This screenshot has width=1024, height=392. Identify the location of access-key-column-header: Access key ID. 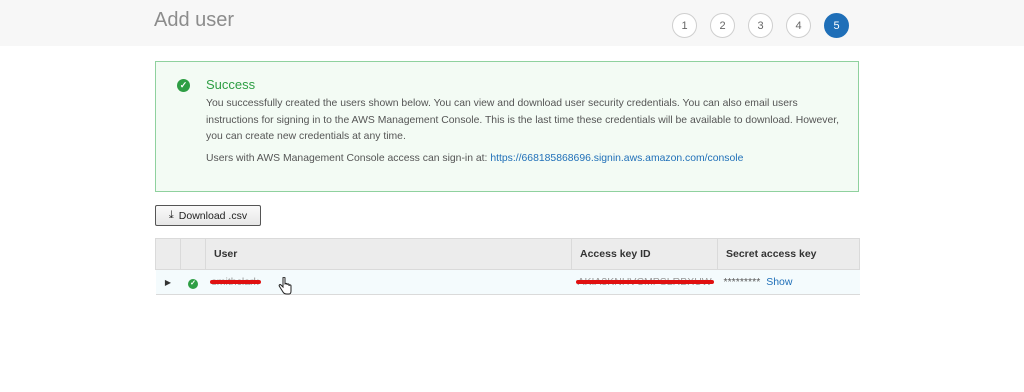
(644, 254).